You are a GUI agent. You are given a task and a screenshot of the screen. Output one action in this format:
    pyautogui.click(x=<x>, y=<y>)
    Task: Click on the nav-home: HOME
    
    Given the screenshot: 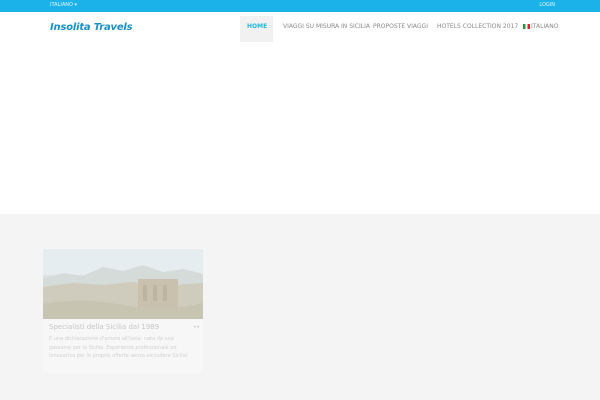 What is the action you would take?
    pyautogui.click(x=257, y=26)
    